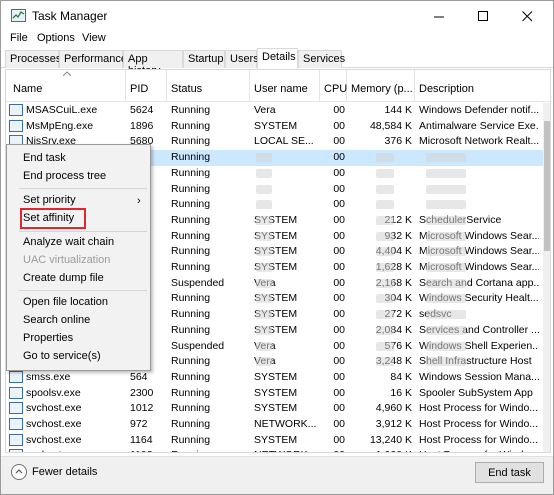 This screenshot has width=554, height=495. What do you see at coordinates (277, 58) in the screenshot?
I see `tab-details: Details` at bounding box center [277, 58].